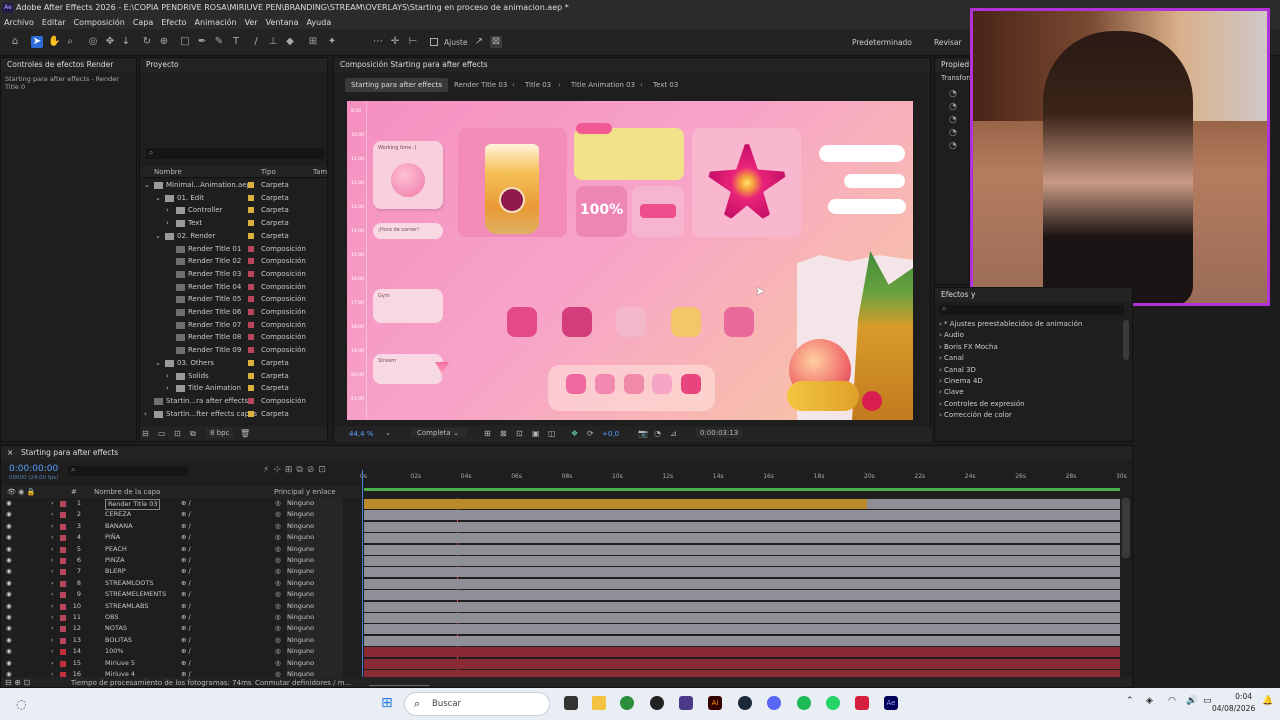  What do you see at coordinates (119, 526) in the screenshot?
I see `layer-name: BANANA` at bounding box center [119, 526].